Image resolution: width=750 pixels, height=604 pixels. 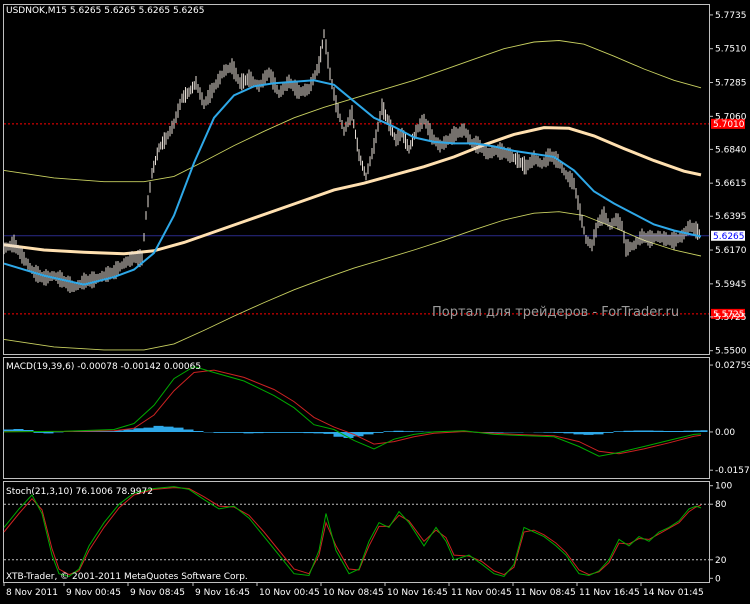 What do you see at coordinates (93, 593) in the screenshot?
I see `time-tick-label: 9 Nov 00:45` at bounding box center [93, 593].